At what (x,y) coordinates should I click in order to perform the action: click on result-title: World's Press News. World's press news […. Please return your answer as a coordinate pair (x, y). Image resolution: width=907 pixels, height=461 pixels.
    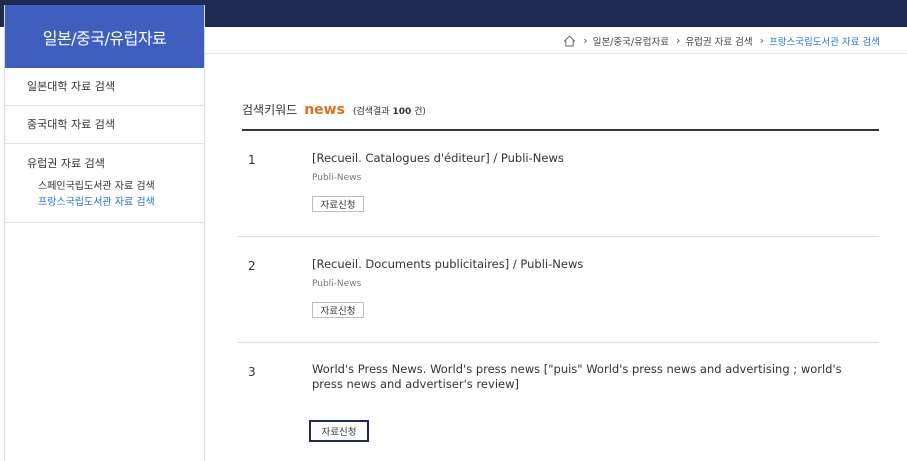
    Looking at the image, I should click on (582, 377).